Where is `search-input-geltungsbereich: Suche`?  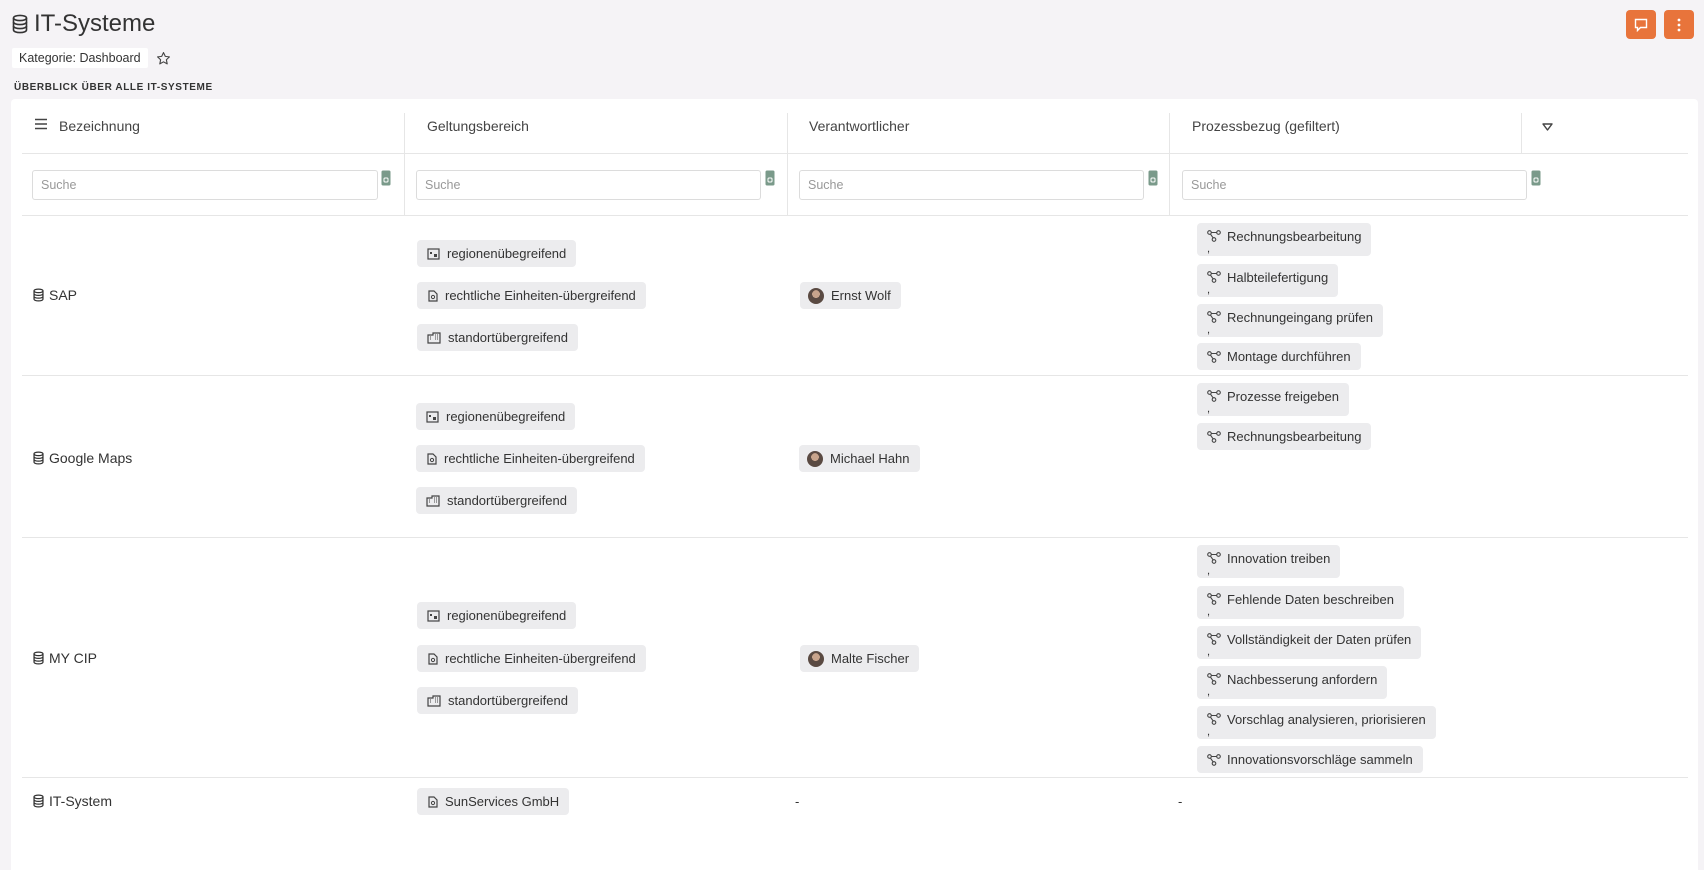
search-input-geltungsbereich: Suche is located at coordinates (588, 185).